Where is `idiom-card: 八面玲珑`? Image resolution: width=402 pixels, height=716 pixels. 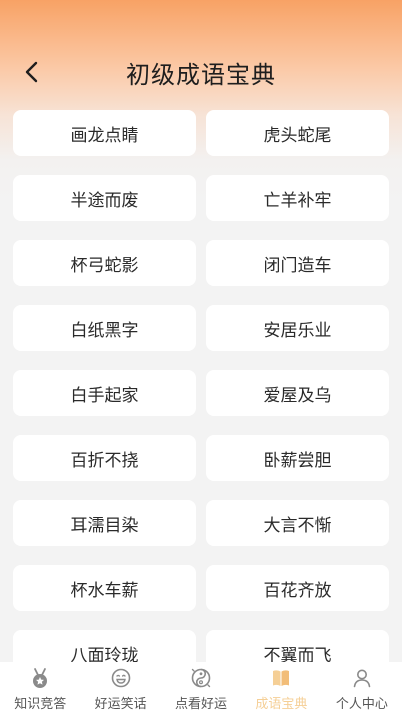 idiom-card: 八面玲珑 is located at coordinates (104, 646).